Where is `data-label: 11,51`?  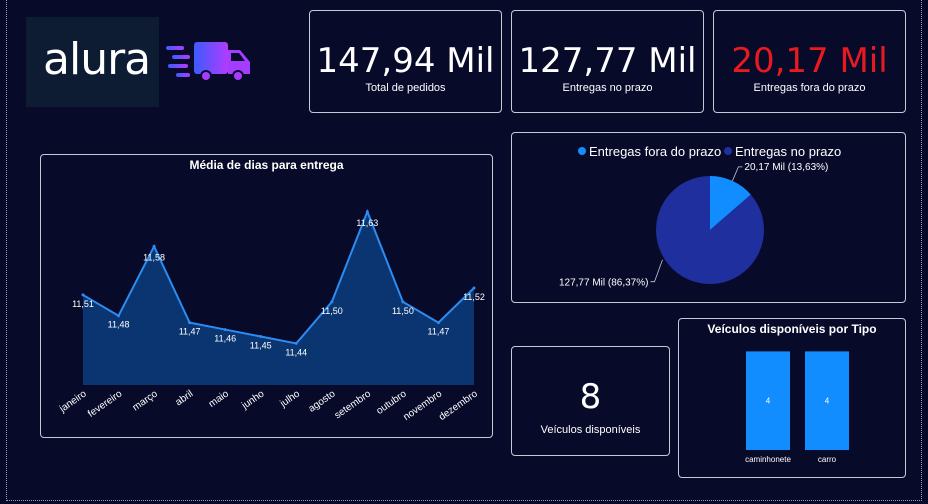
data-label: 11,51 is located at coordinates (83, 304).